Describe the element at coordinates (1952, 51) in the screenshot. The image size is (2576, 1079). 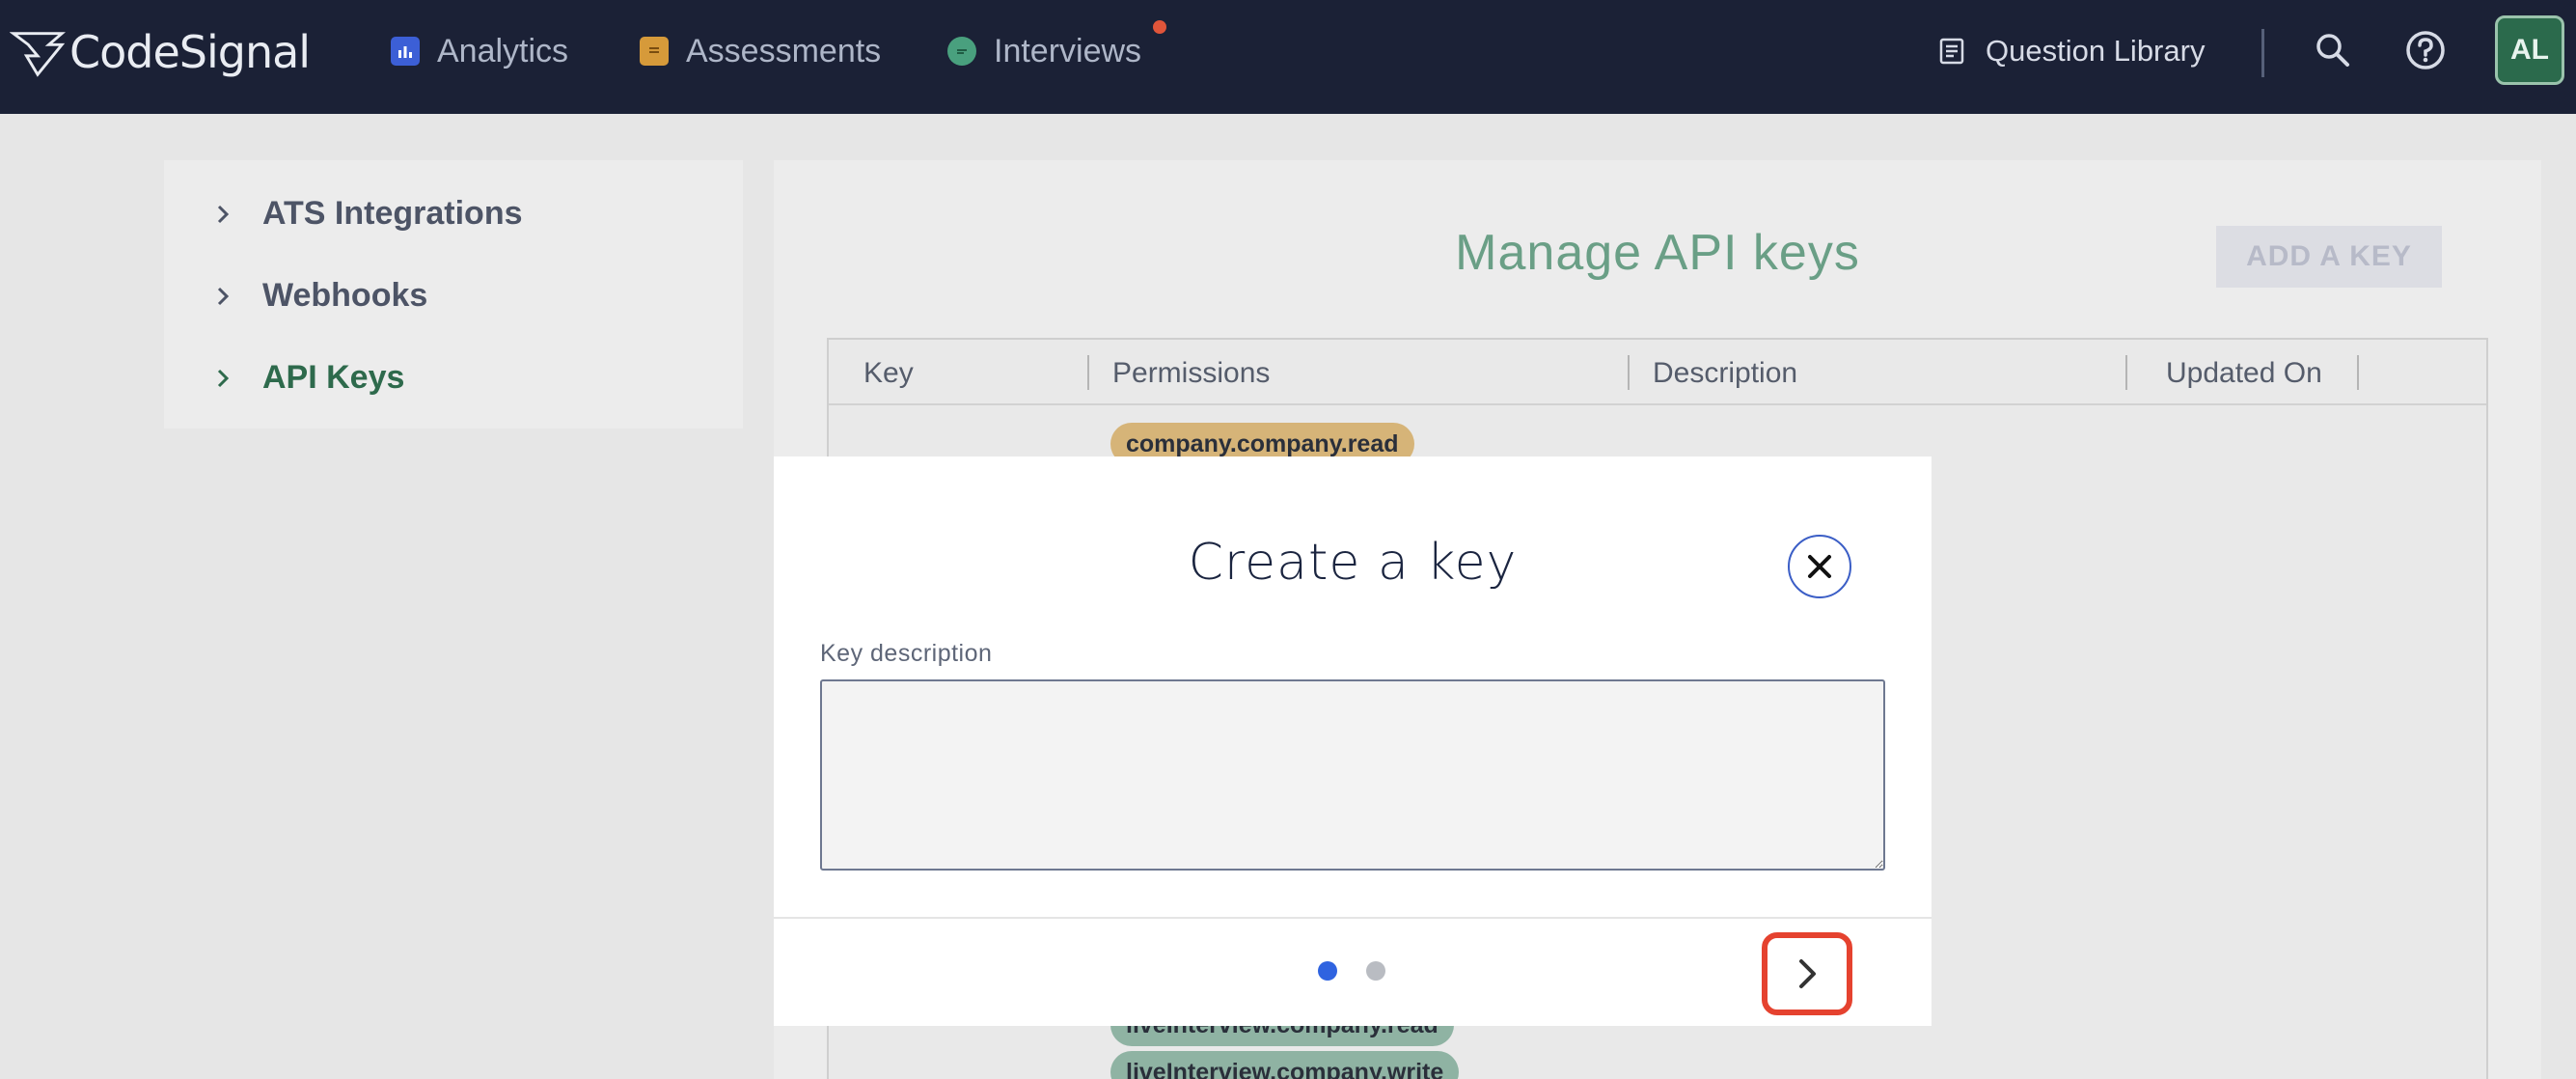
I see `book-icon` at that location.